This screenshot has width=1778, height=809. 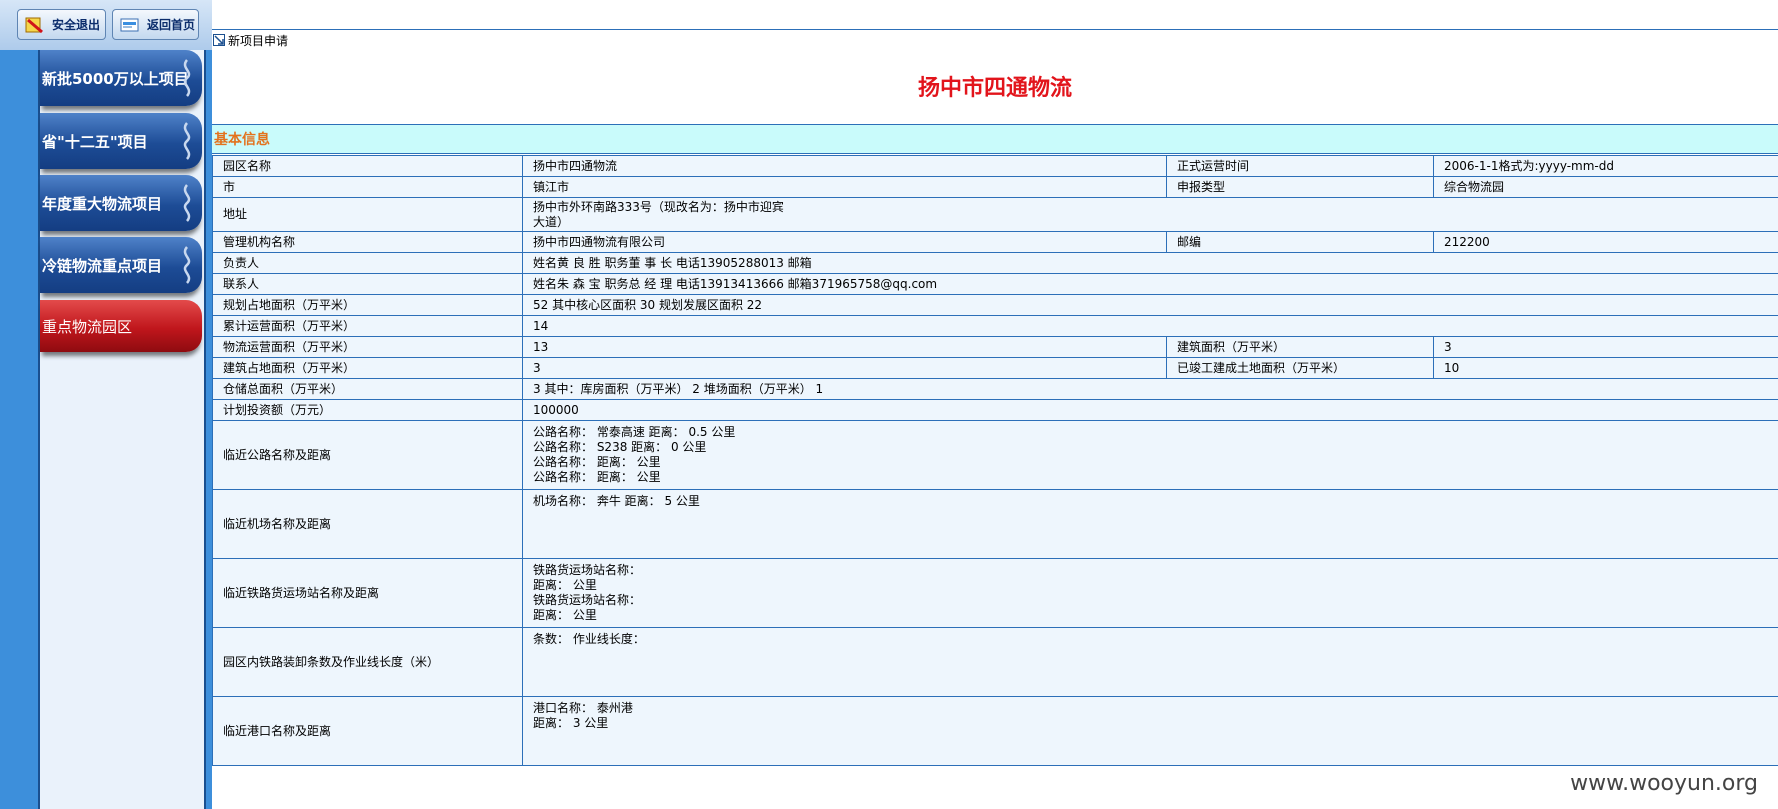 What do you see at coordinates (102, 265) in the screenshot?
I see `nav-item-label: 冷链物流重点项目` at bounding box center [102, 265].